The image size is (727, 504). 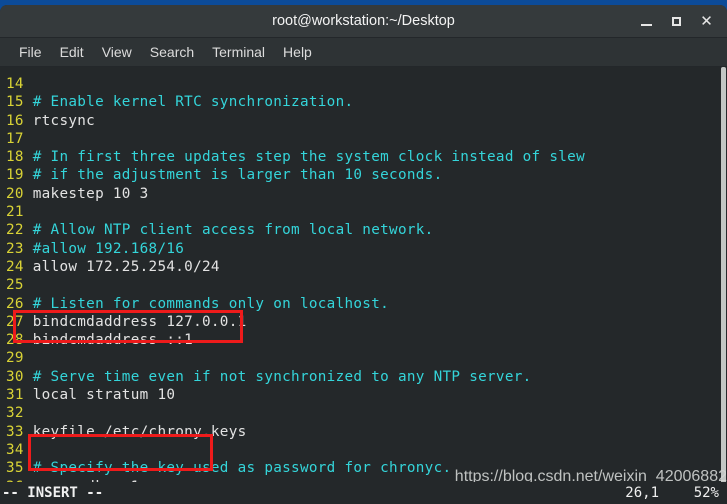 What do you see at coordinates (646, 25) in the screenshot?
I see `minimize-glyph` at bounding box center [646, 25].